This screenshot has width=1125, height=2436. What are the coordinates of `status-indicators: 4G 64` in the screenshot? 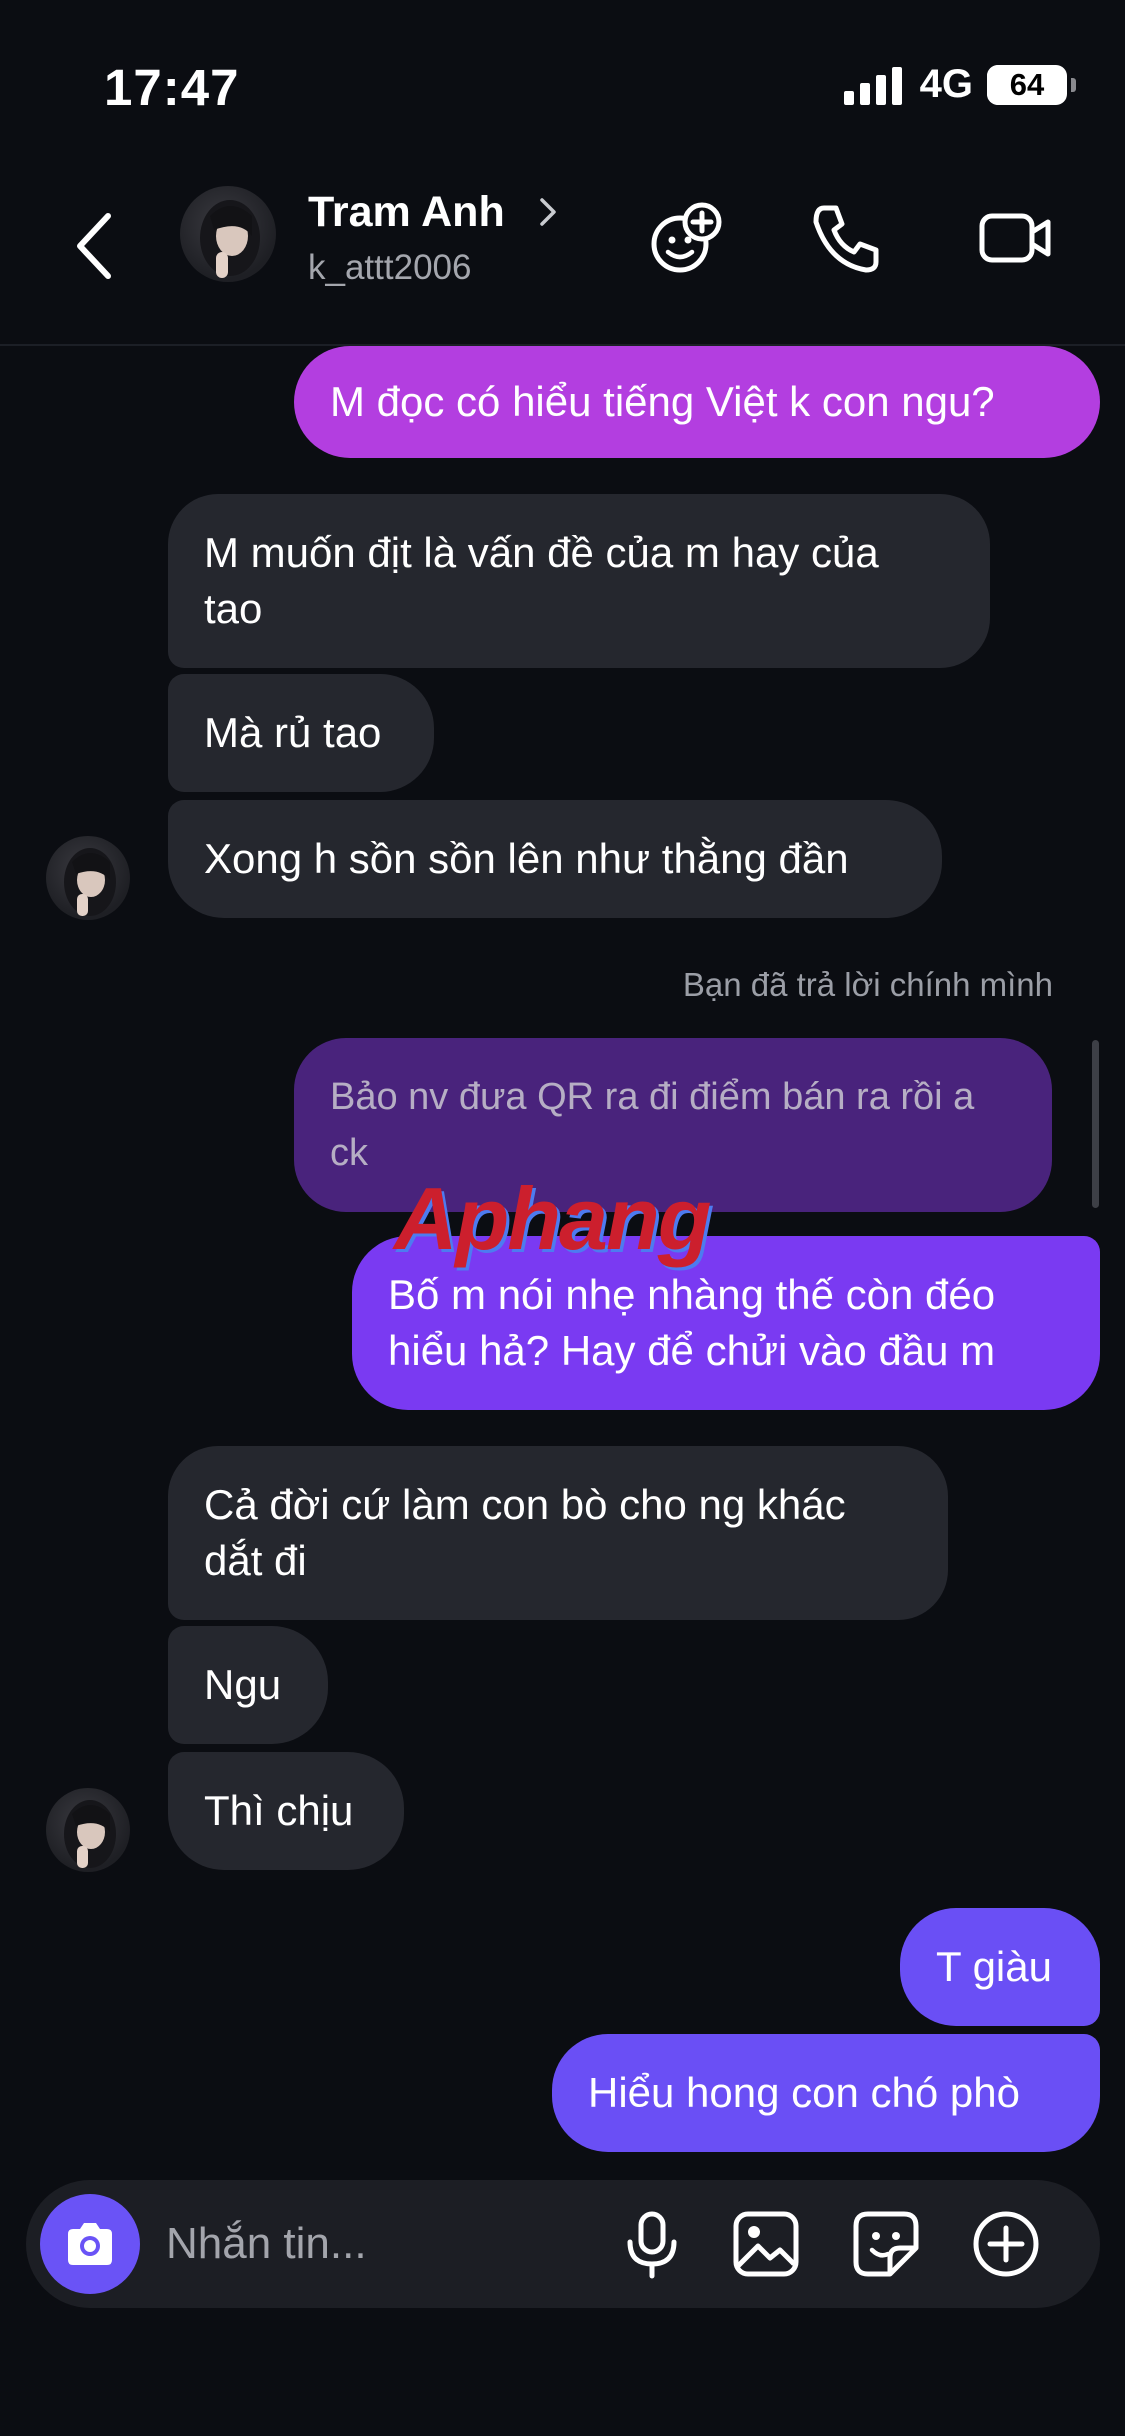 It's located at (959, 84).